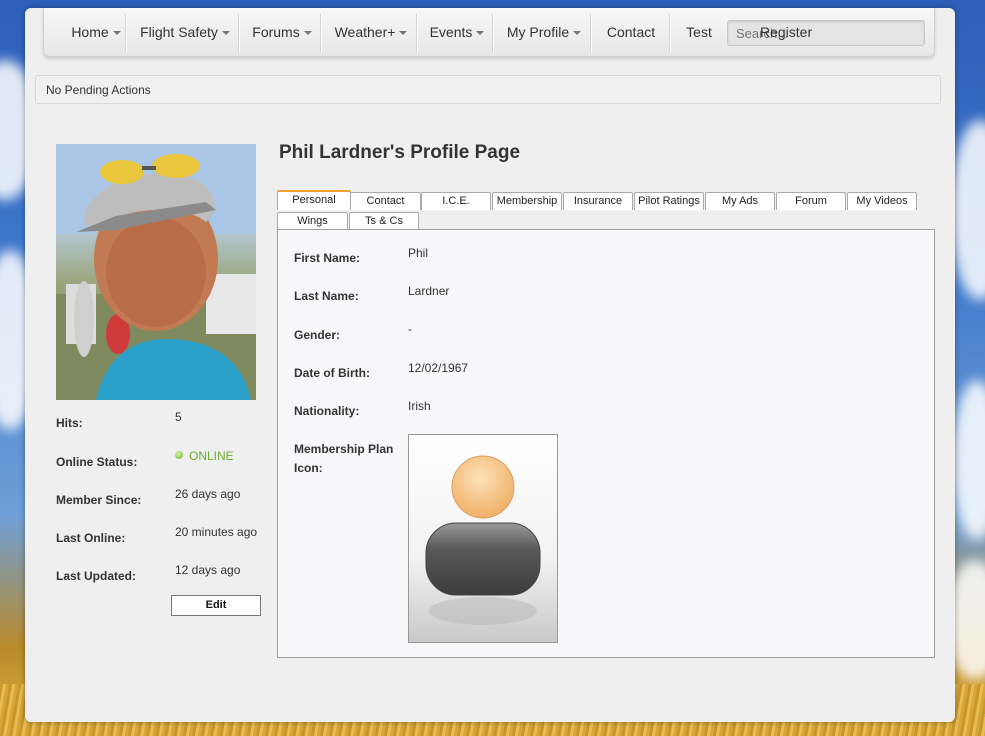 Image resolution: width=985 pixels, height=736 pixels. I want to click on tab-forum: Forum, so click(811, 201).